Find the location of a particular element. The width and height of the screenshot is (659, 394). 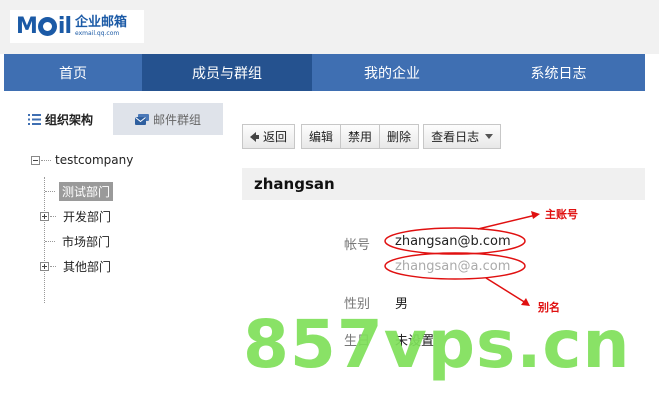

delete-button: 删除 is located at coordinates (399, 136).